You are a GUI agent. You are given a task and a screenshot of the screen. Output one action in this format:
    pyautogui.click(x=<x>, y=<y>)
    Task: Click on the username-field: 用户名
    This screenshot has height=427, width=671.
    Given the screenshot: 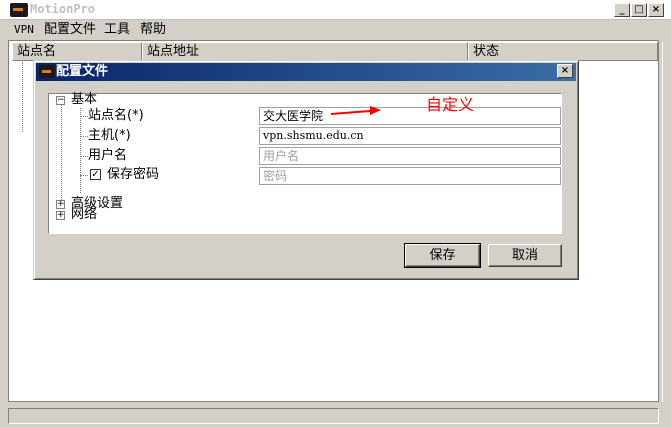 What is the action you would take?
    pyautogui.click(x=410, y=156)
    